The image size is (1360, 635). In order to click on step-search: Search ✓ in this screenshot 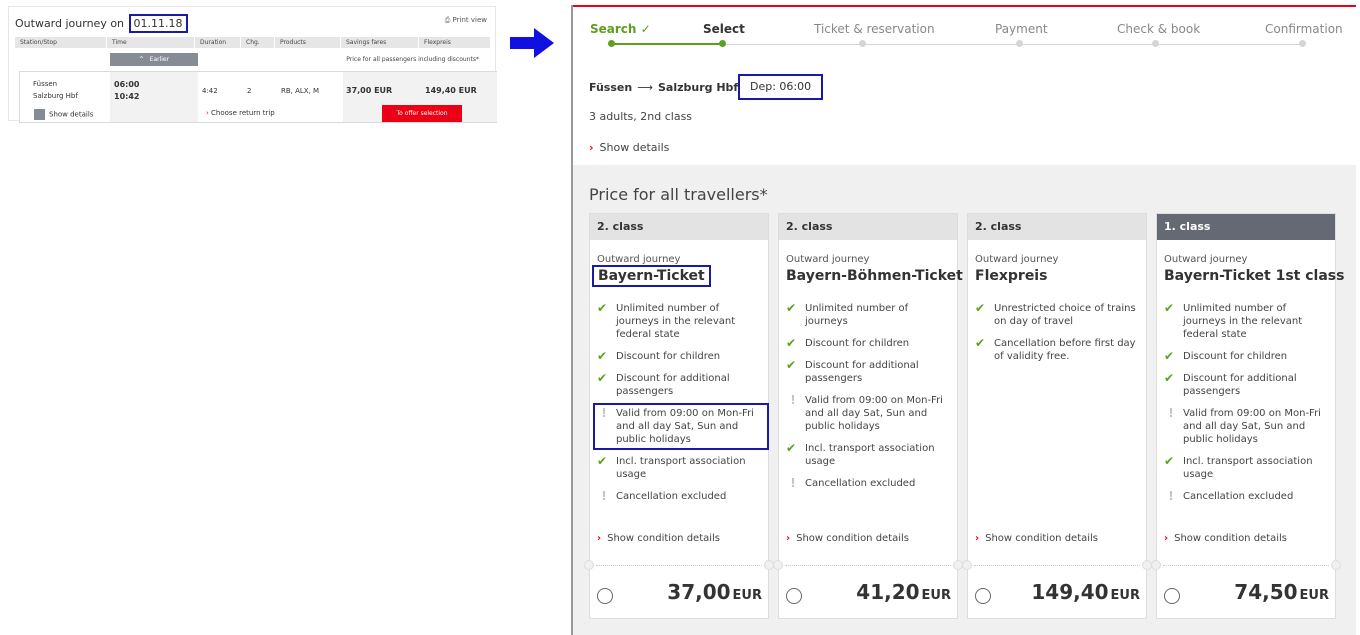, I will do `click(620, 29)`.